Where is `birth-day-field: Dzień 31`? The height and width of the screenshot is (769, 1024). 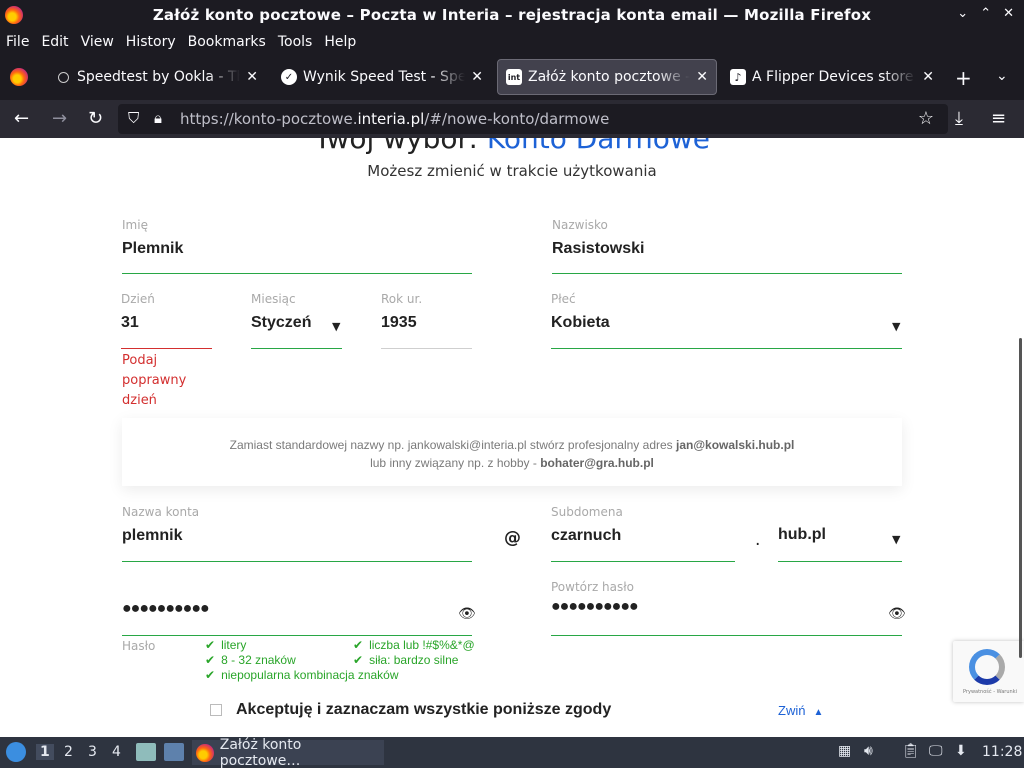
birth-day-field: Dzień 31 is located at coordinates (166, 320).